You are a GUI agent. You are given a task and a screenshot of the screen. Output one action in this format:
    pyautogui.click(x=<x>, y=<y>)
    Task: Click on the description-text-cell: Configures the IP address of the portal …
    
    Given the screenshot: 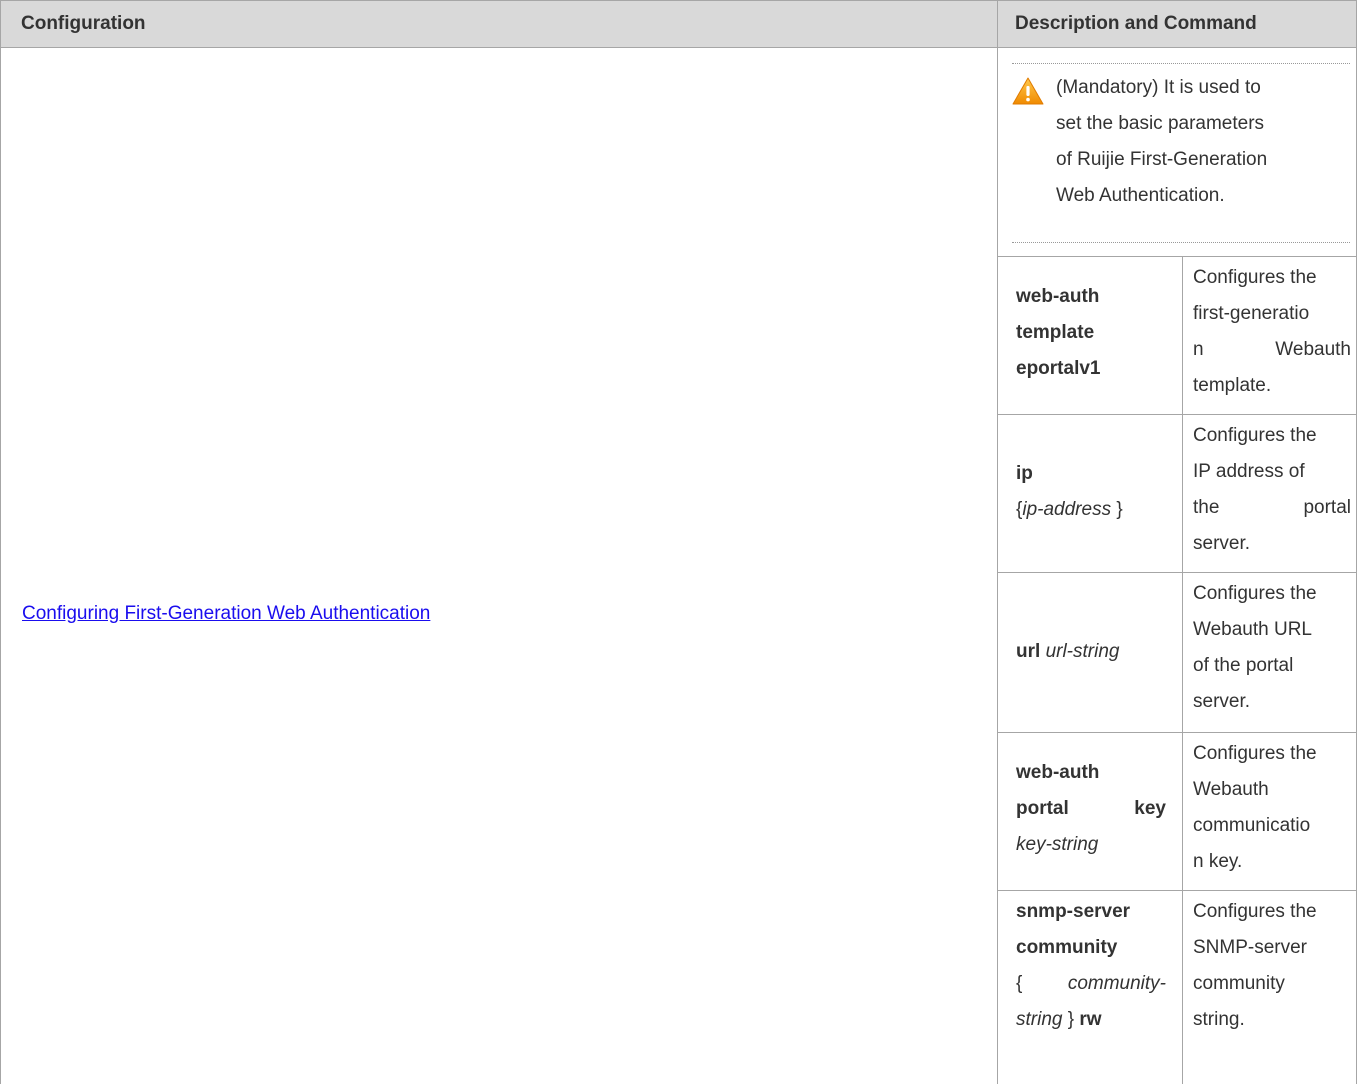 What is the action you would take?
    pyautogui.click(x=1269, y=493)
    